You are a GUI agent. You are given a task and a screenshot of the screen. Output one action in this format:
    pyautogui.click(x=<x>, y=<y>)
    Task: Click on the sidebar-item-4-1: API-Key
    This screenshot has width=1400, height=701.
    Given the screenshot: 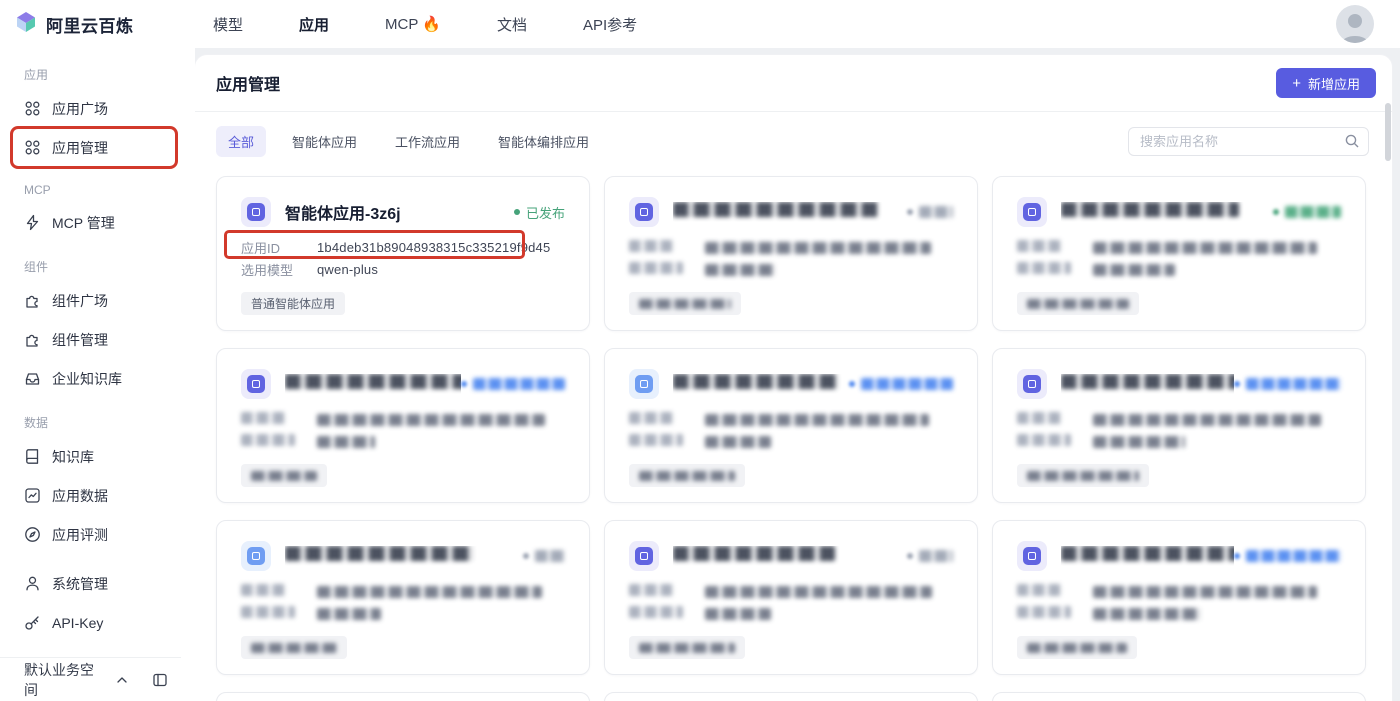 What is the action you would take?
    pyautogui.click(x=97, y=622)
    